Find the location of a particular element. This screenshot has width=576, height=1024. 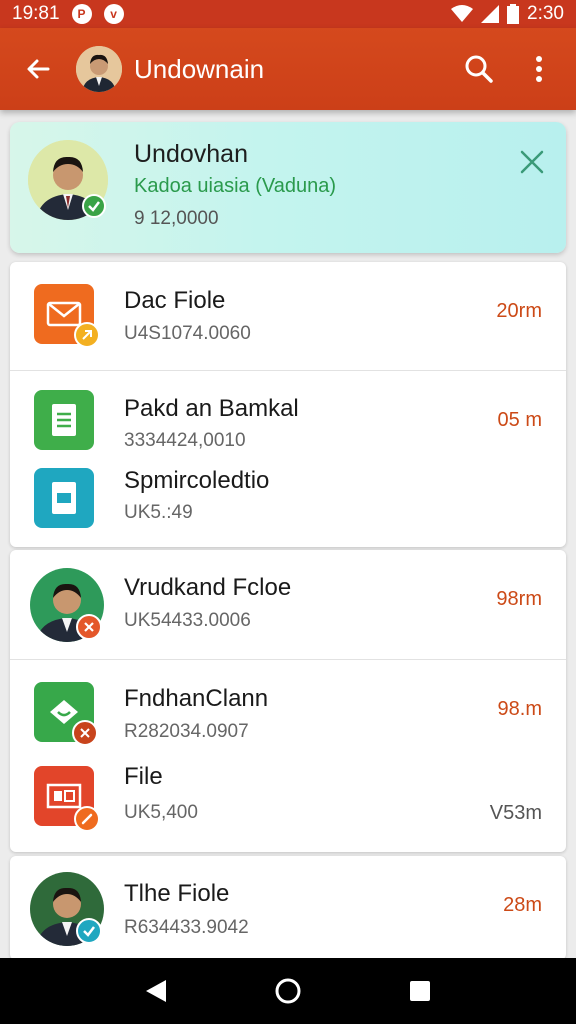

close-icon is located at coordinates (532, 162).